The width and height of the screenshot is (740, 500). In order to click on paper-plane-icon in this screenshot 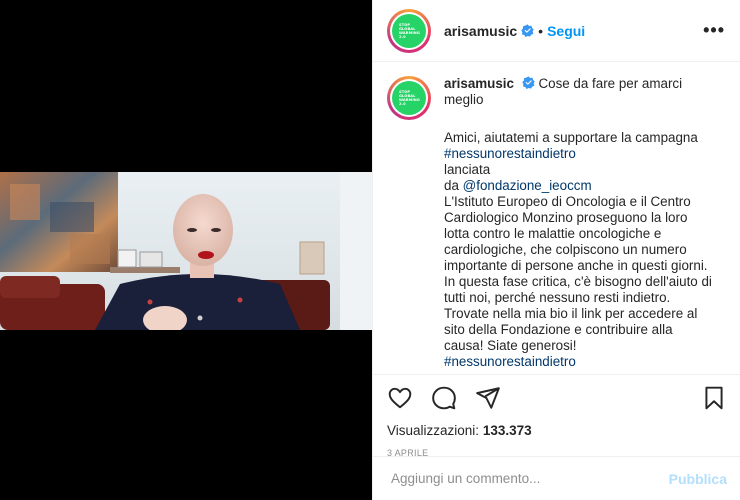, I will do `click(488, 398)`.